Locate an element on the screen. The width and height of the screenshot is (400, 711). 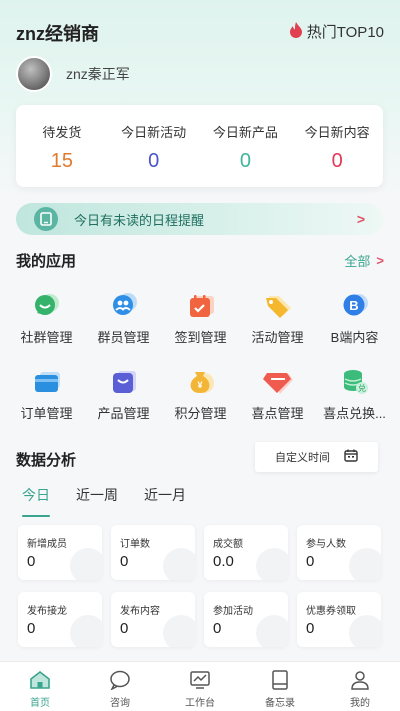
app-happy-points: 喜点管理 is located at coordinates (277, 404).